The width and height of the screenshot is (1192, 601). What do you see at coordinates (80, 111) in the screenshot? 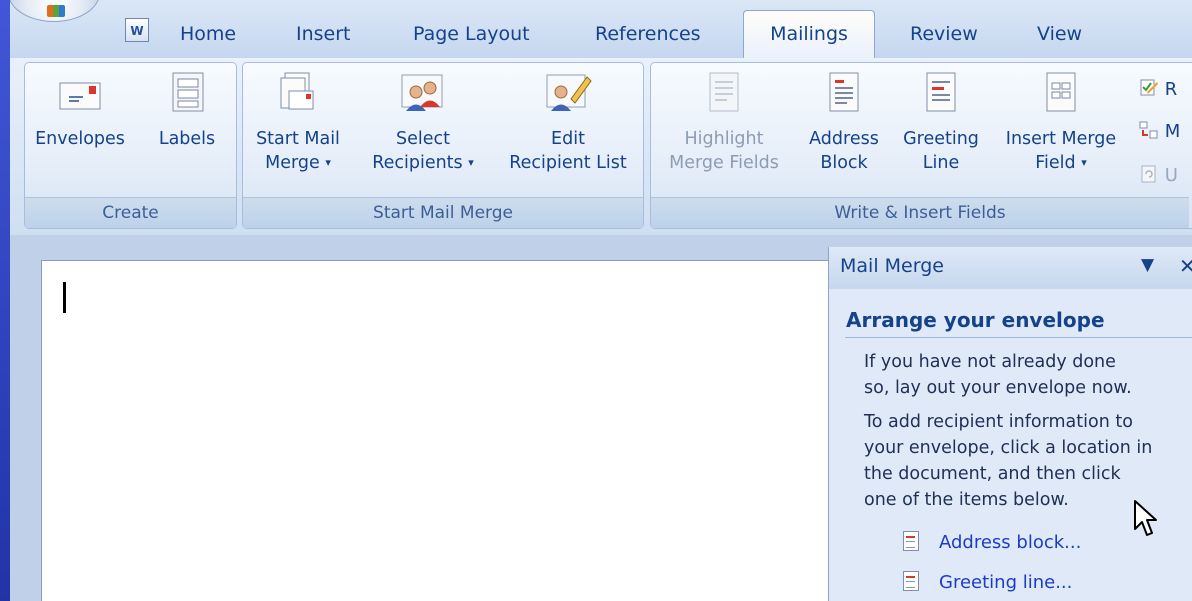
I see `envelopes-button: Envelopes` at bounding box center [80, 111].